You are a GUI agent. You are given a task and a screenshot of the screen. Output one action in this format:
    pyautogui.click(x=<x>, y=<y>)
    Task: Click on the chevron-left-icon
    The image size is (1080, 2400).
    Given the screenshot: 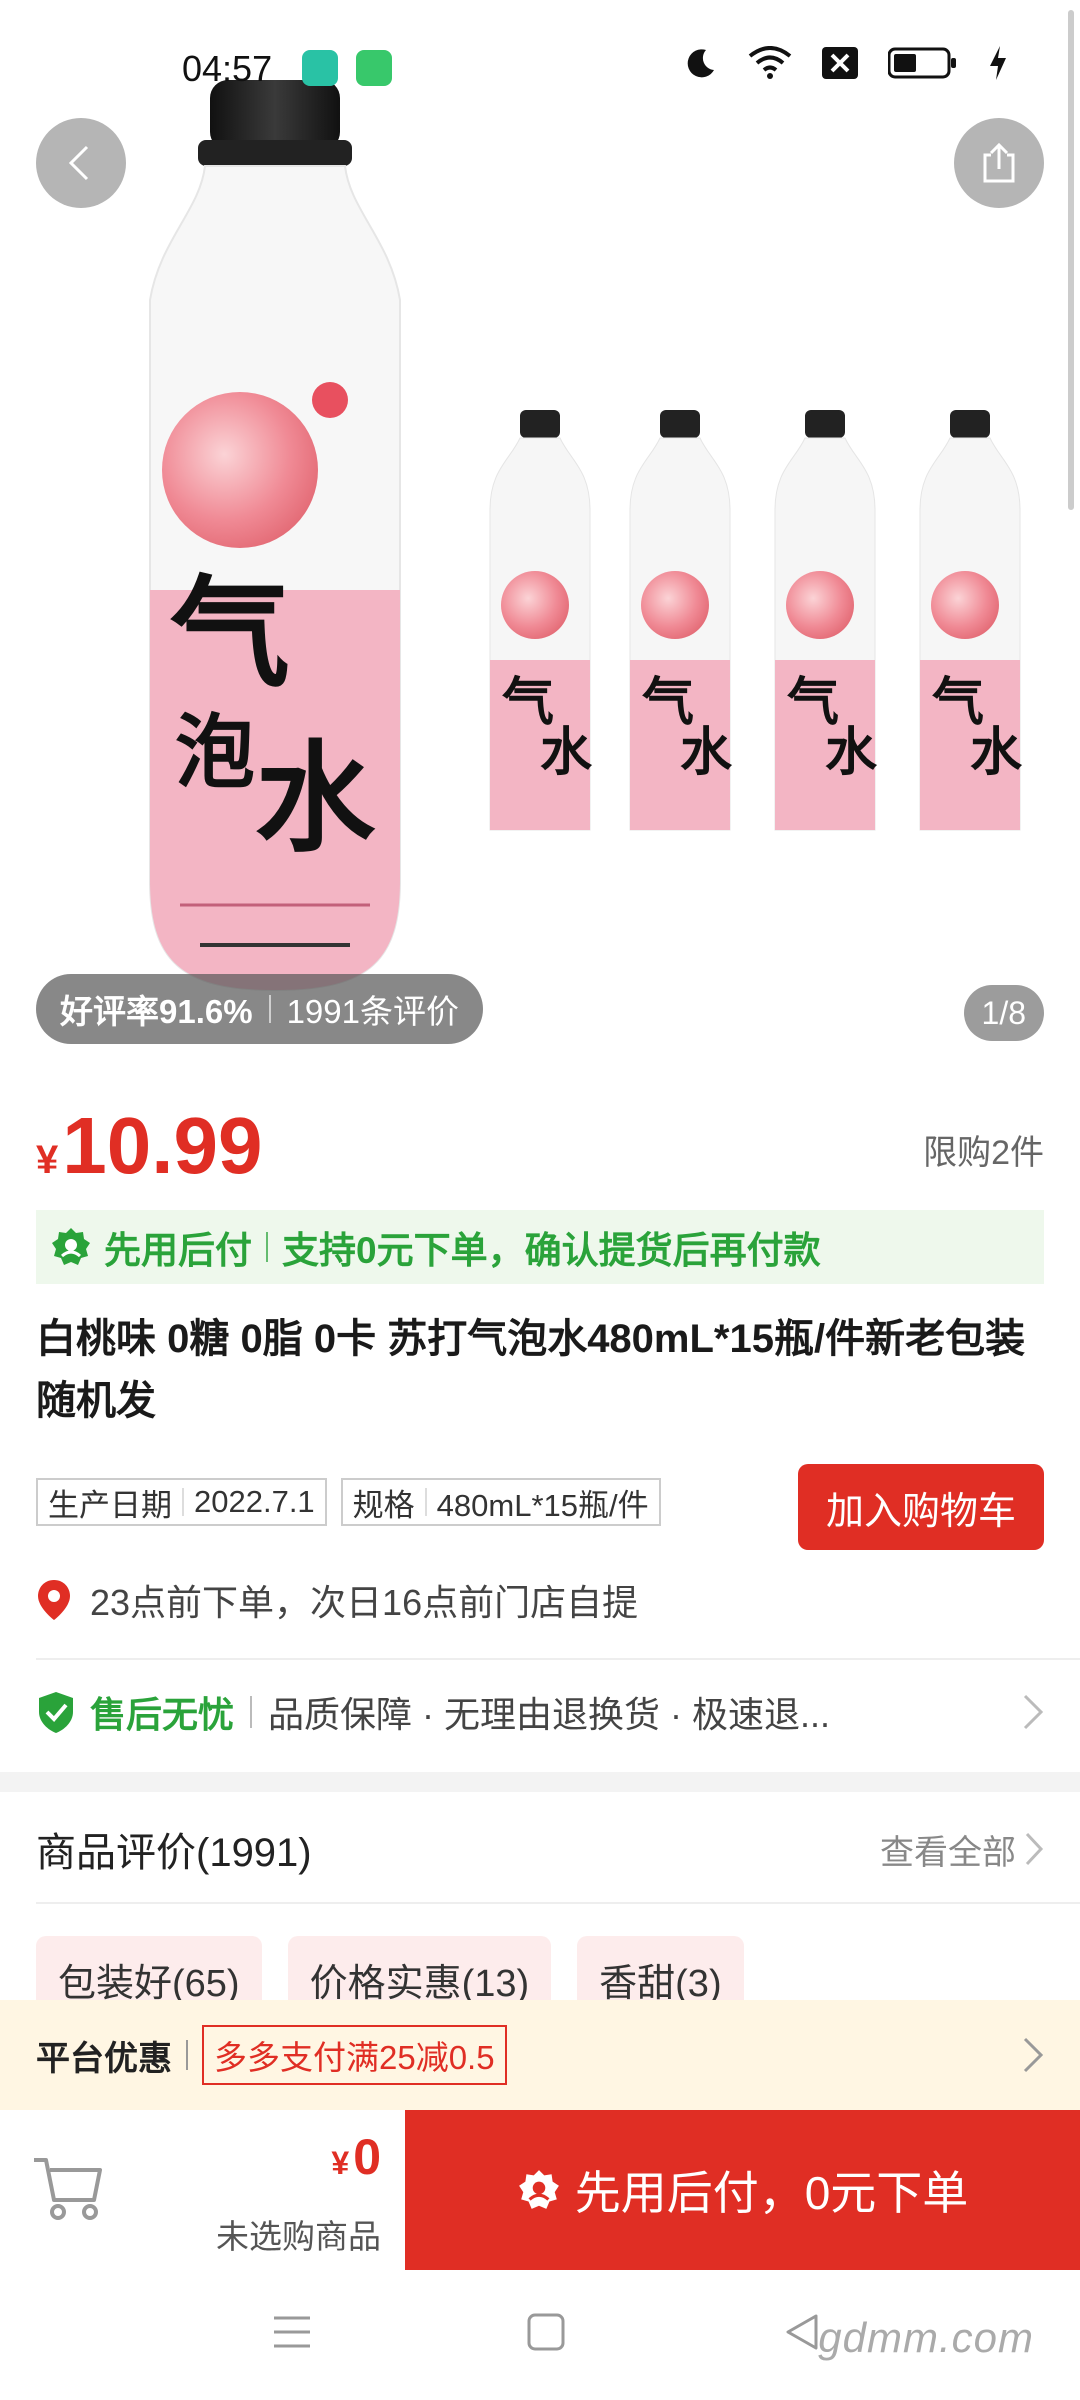 What is the action you would take?
    pyautogui.click(x=78, y=163)
    